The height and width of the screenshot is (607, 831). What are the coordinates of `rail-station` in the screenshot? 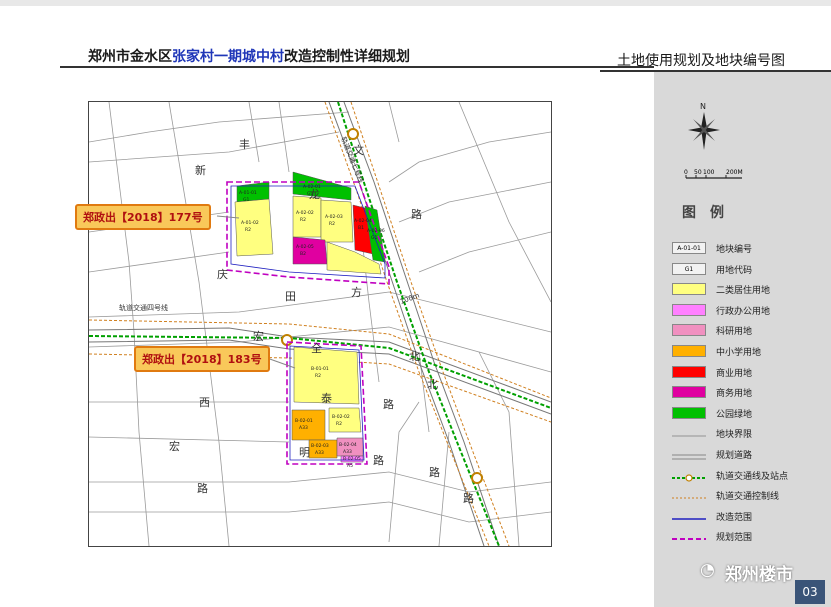 It's located at (477, 478).